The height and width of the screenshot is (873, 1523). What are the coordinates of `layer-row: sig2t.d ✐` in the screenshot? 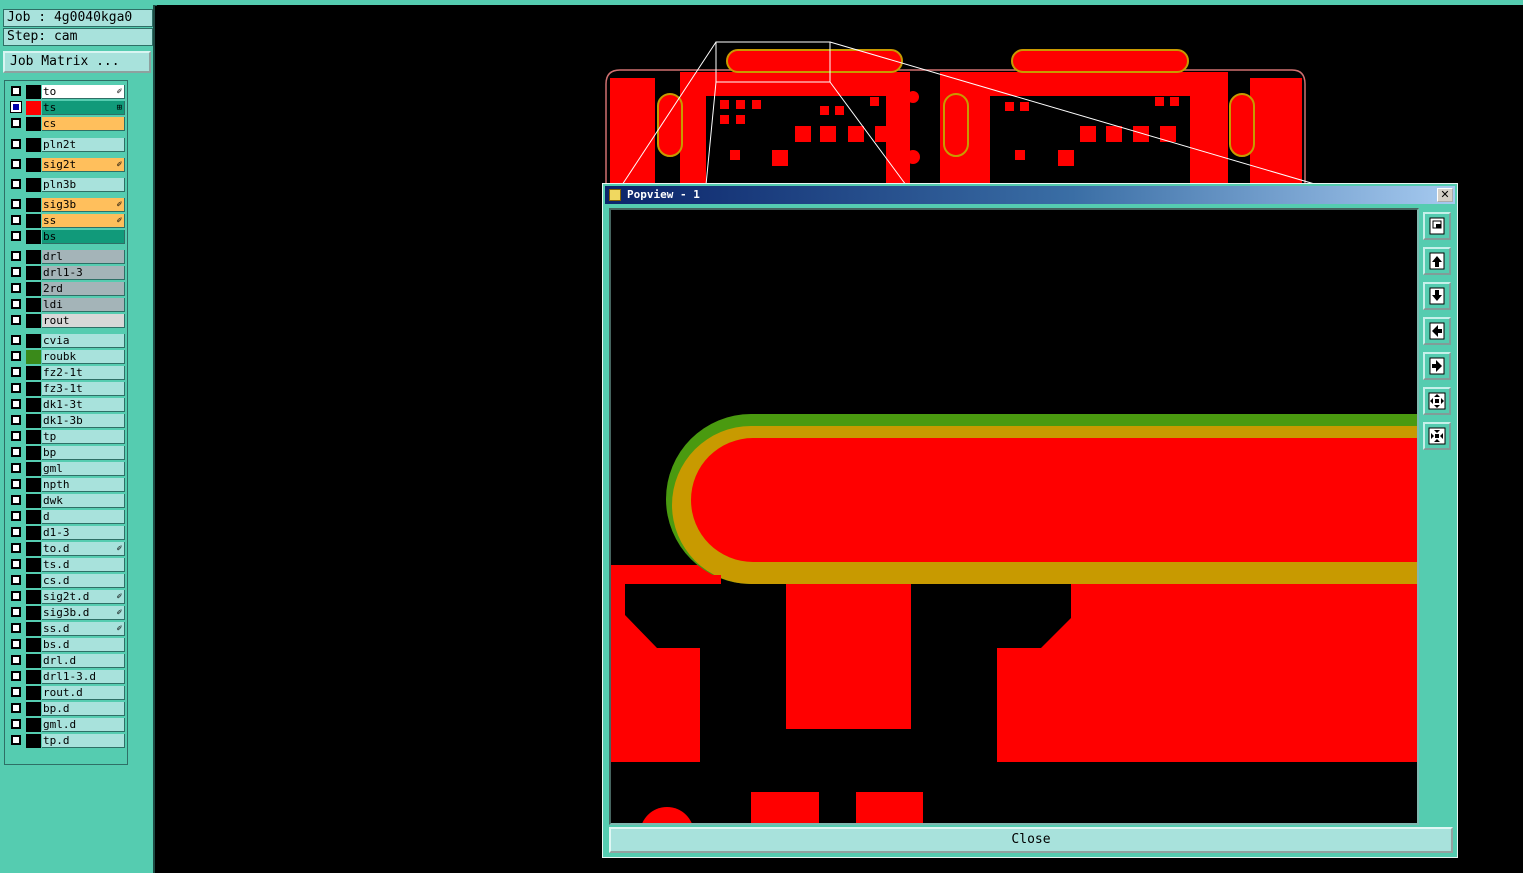 It's located at (67, 597).